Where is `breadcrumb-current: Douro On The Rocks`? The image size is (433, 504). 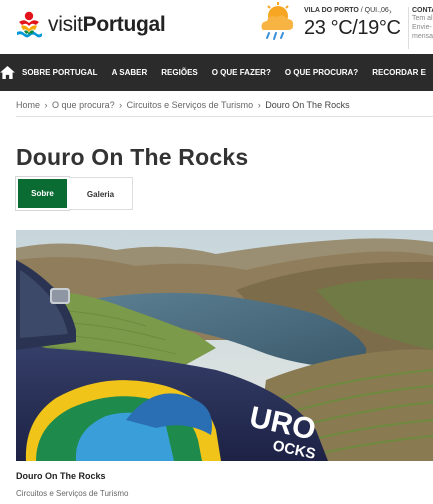
breadcrumb-current: Douro On The Rocks is located at coordinates (307, 105).